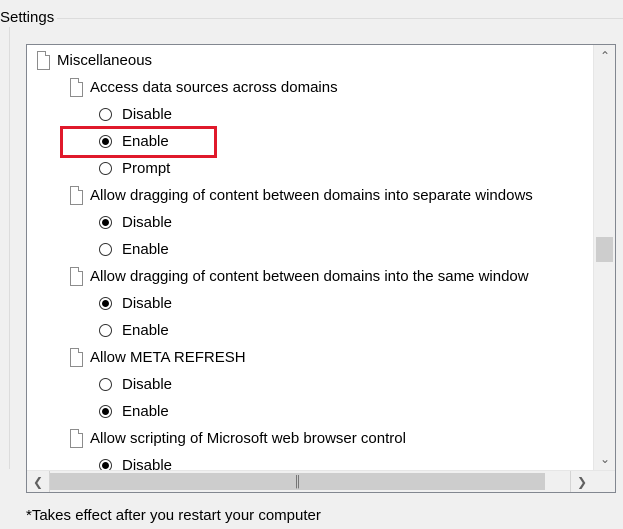 This screenshot has width=623, height=529. I want to click on grip-icon: ║, so click(297, 481).